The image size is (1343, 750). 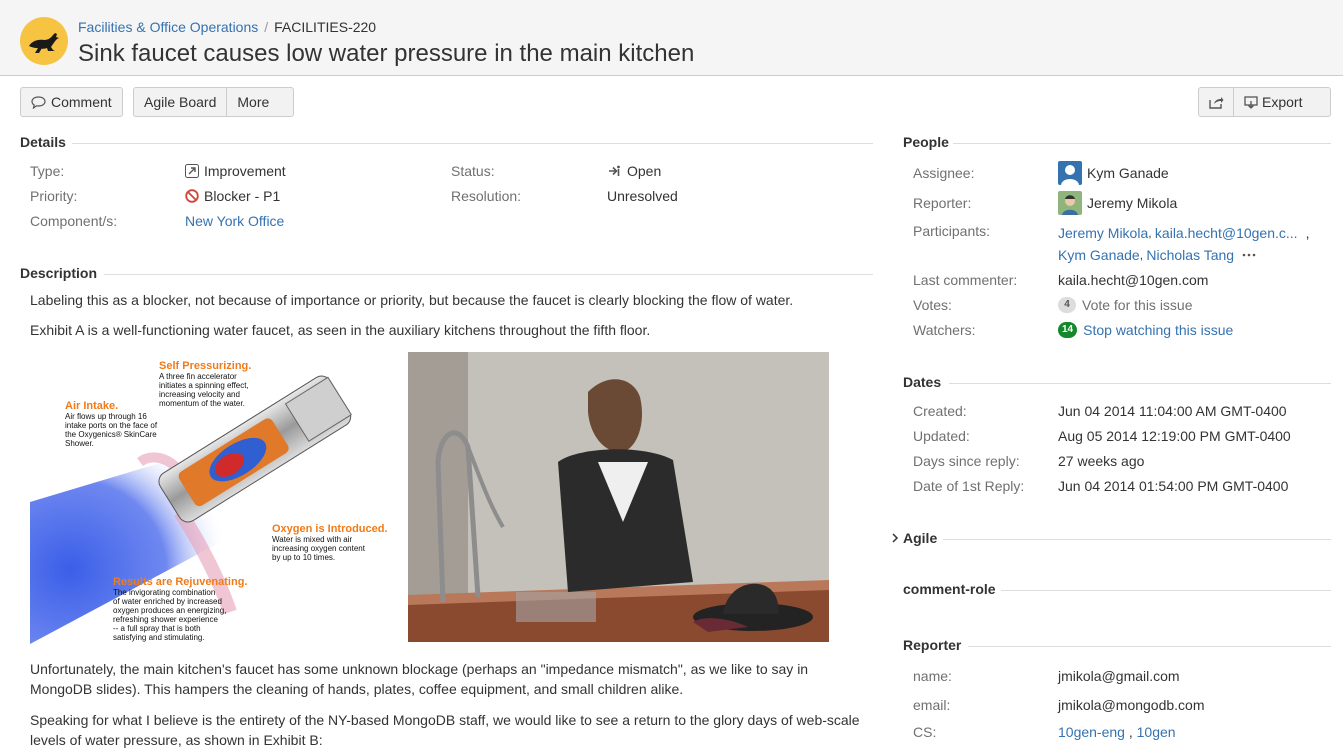 I want to click on cs-link: 10gen, so click(x=1156, y=732).